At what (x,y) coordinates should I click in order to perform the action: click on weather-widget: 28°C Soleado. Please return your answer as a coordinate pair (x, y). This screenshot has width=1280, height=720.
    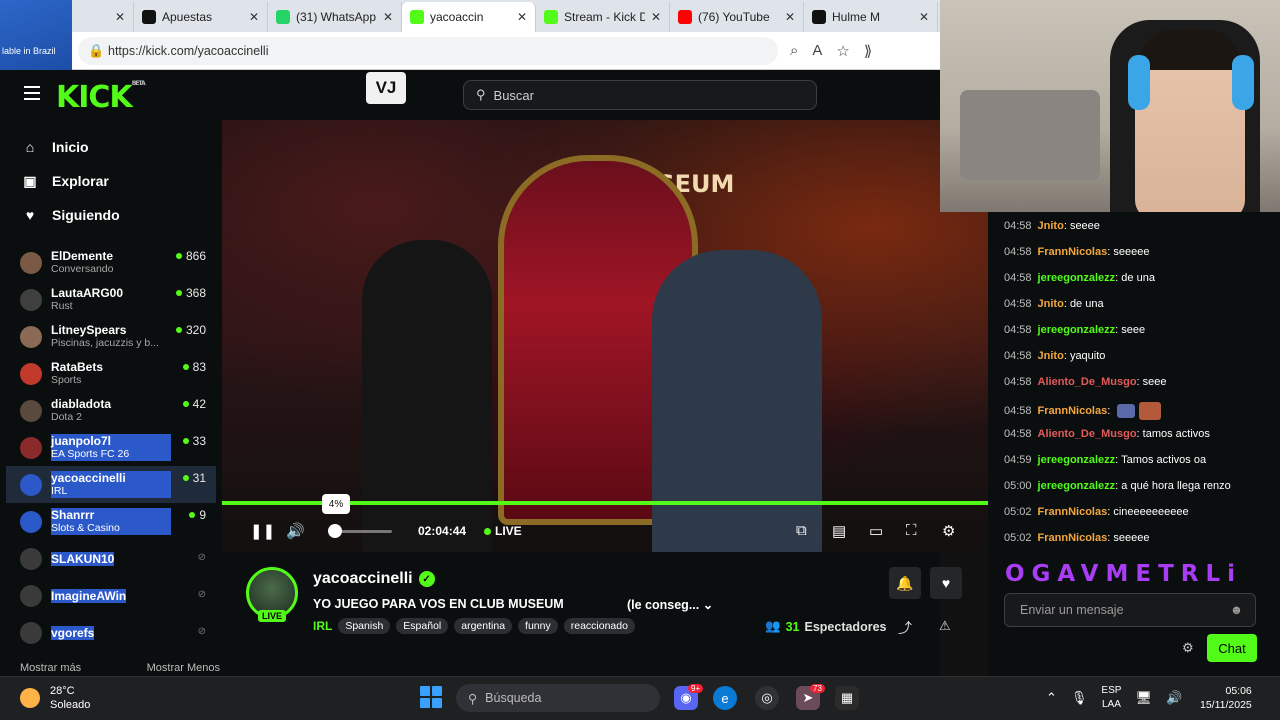
    Looking at the image, I should click on (55, 698).